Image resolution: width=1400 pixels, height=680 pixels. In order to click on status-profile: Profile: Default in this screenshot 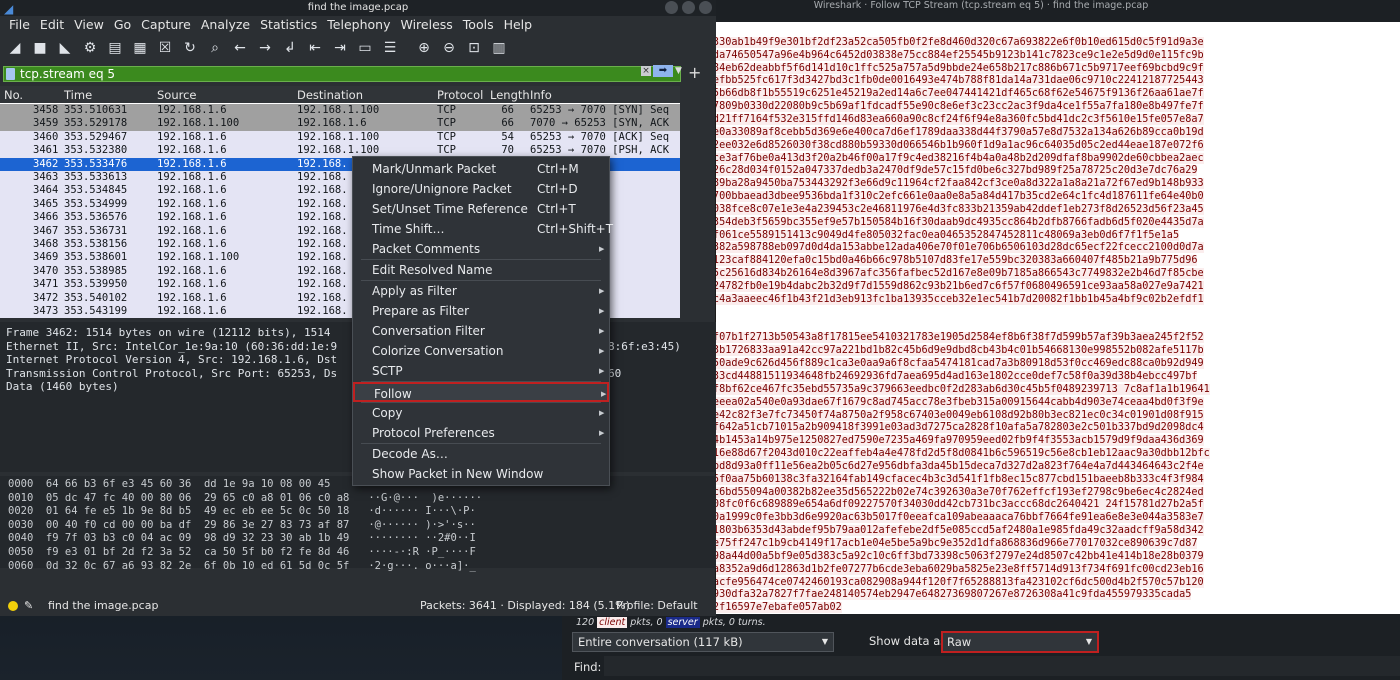, I will do `click(657, 606)`.